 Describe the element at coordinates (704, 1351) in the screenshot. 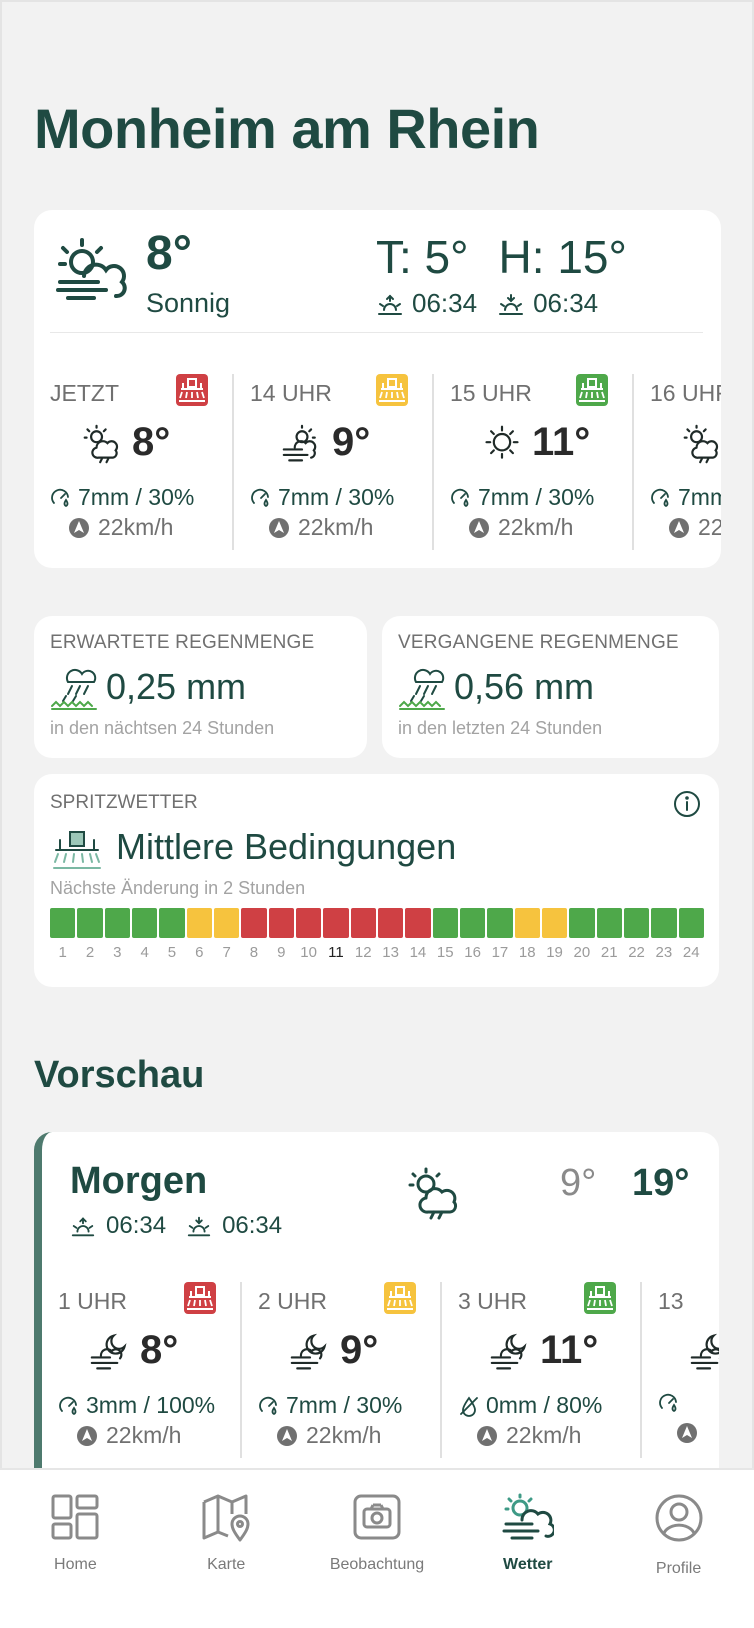

I see `moon-cloud-wind-icon` at that location.